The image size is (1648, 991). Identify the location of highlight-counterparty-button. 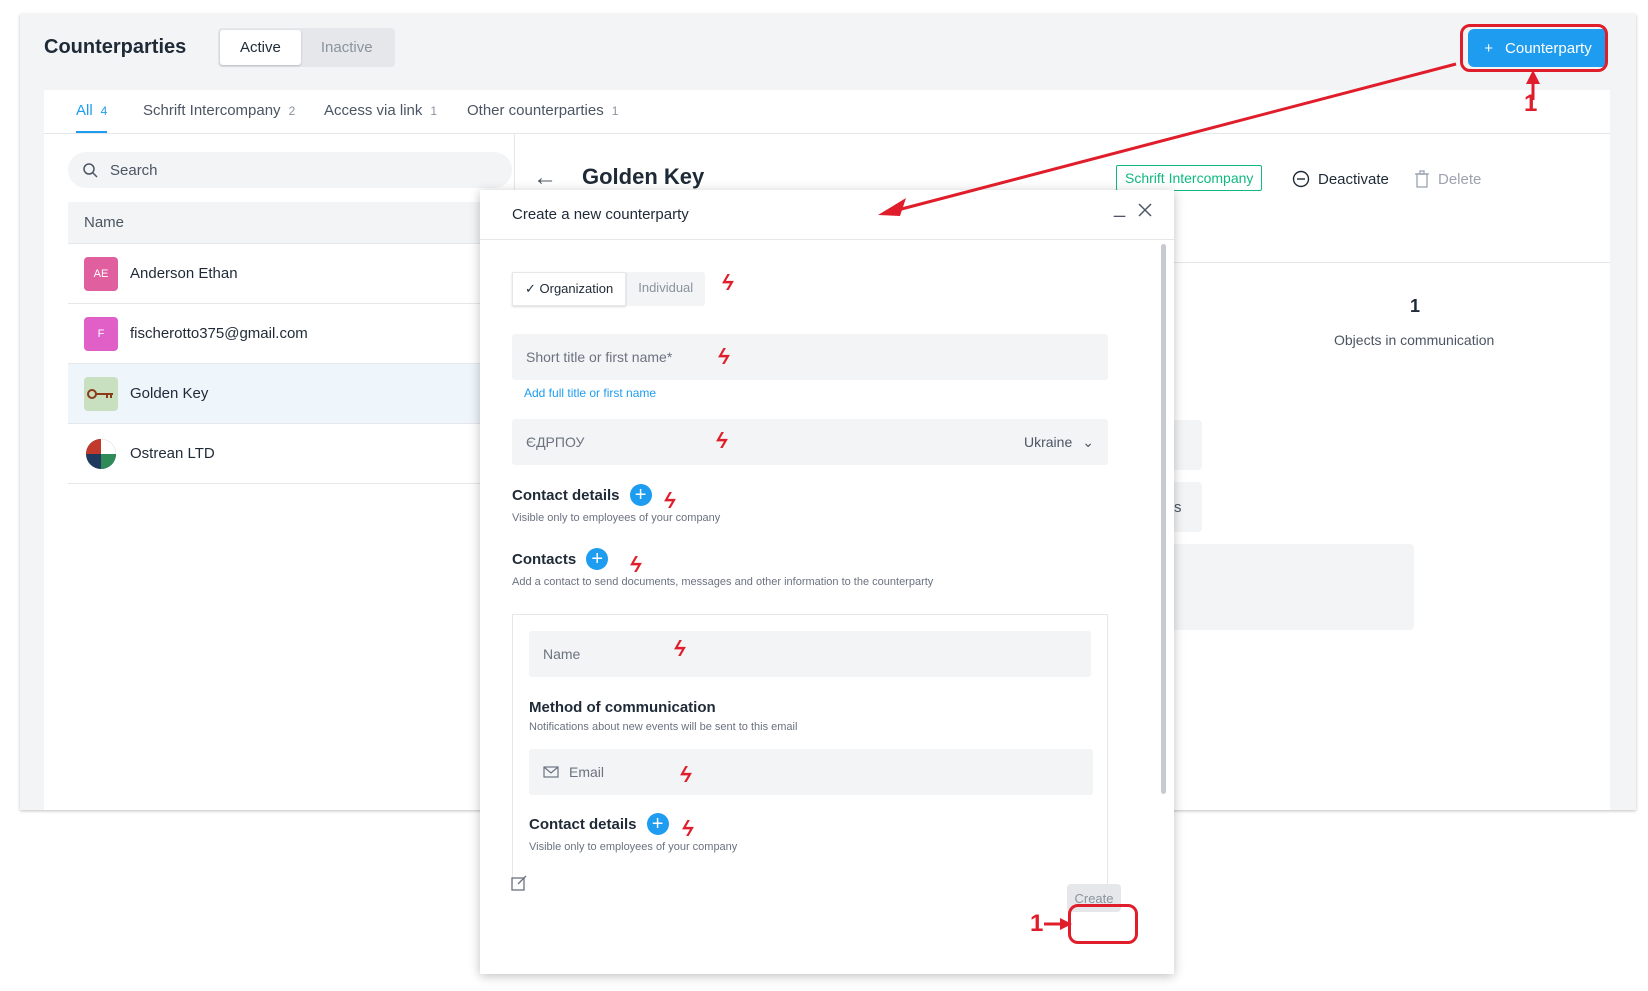
(1534, 48).